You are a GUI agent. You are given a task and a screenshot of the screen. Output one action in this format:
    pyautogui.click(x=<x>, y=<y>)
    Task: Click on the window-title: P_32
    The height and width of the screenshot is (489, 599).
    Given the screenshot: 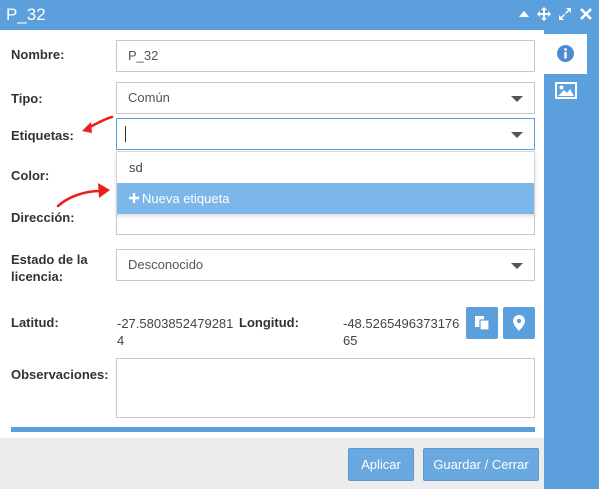 What is the action you would take?
    pyautogui.click(x=26, y=14)
    